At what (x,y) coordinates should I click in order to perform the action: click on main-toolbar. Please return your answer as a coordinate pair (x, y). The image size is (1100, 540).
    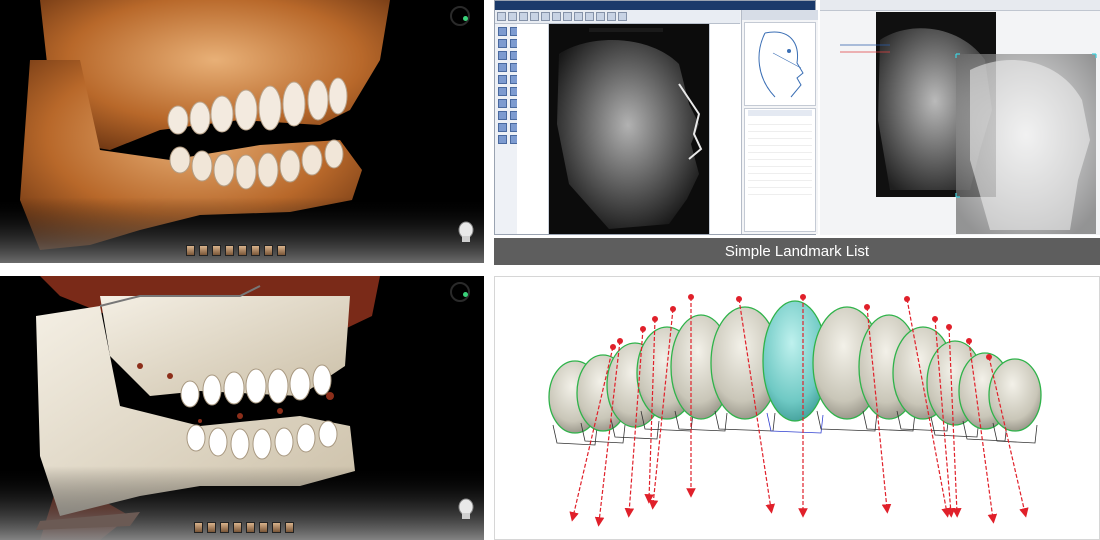
    Looking at the image, I should click on (617, 17).